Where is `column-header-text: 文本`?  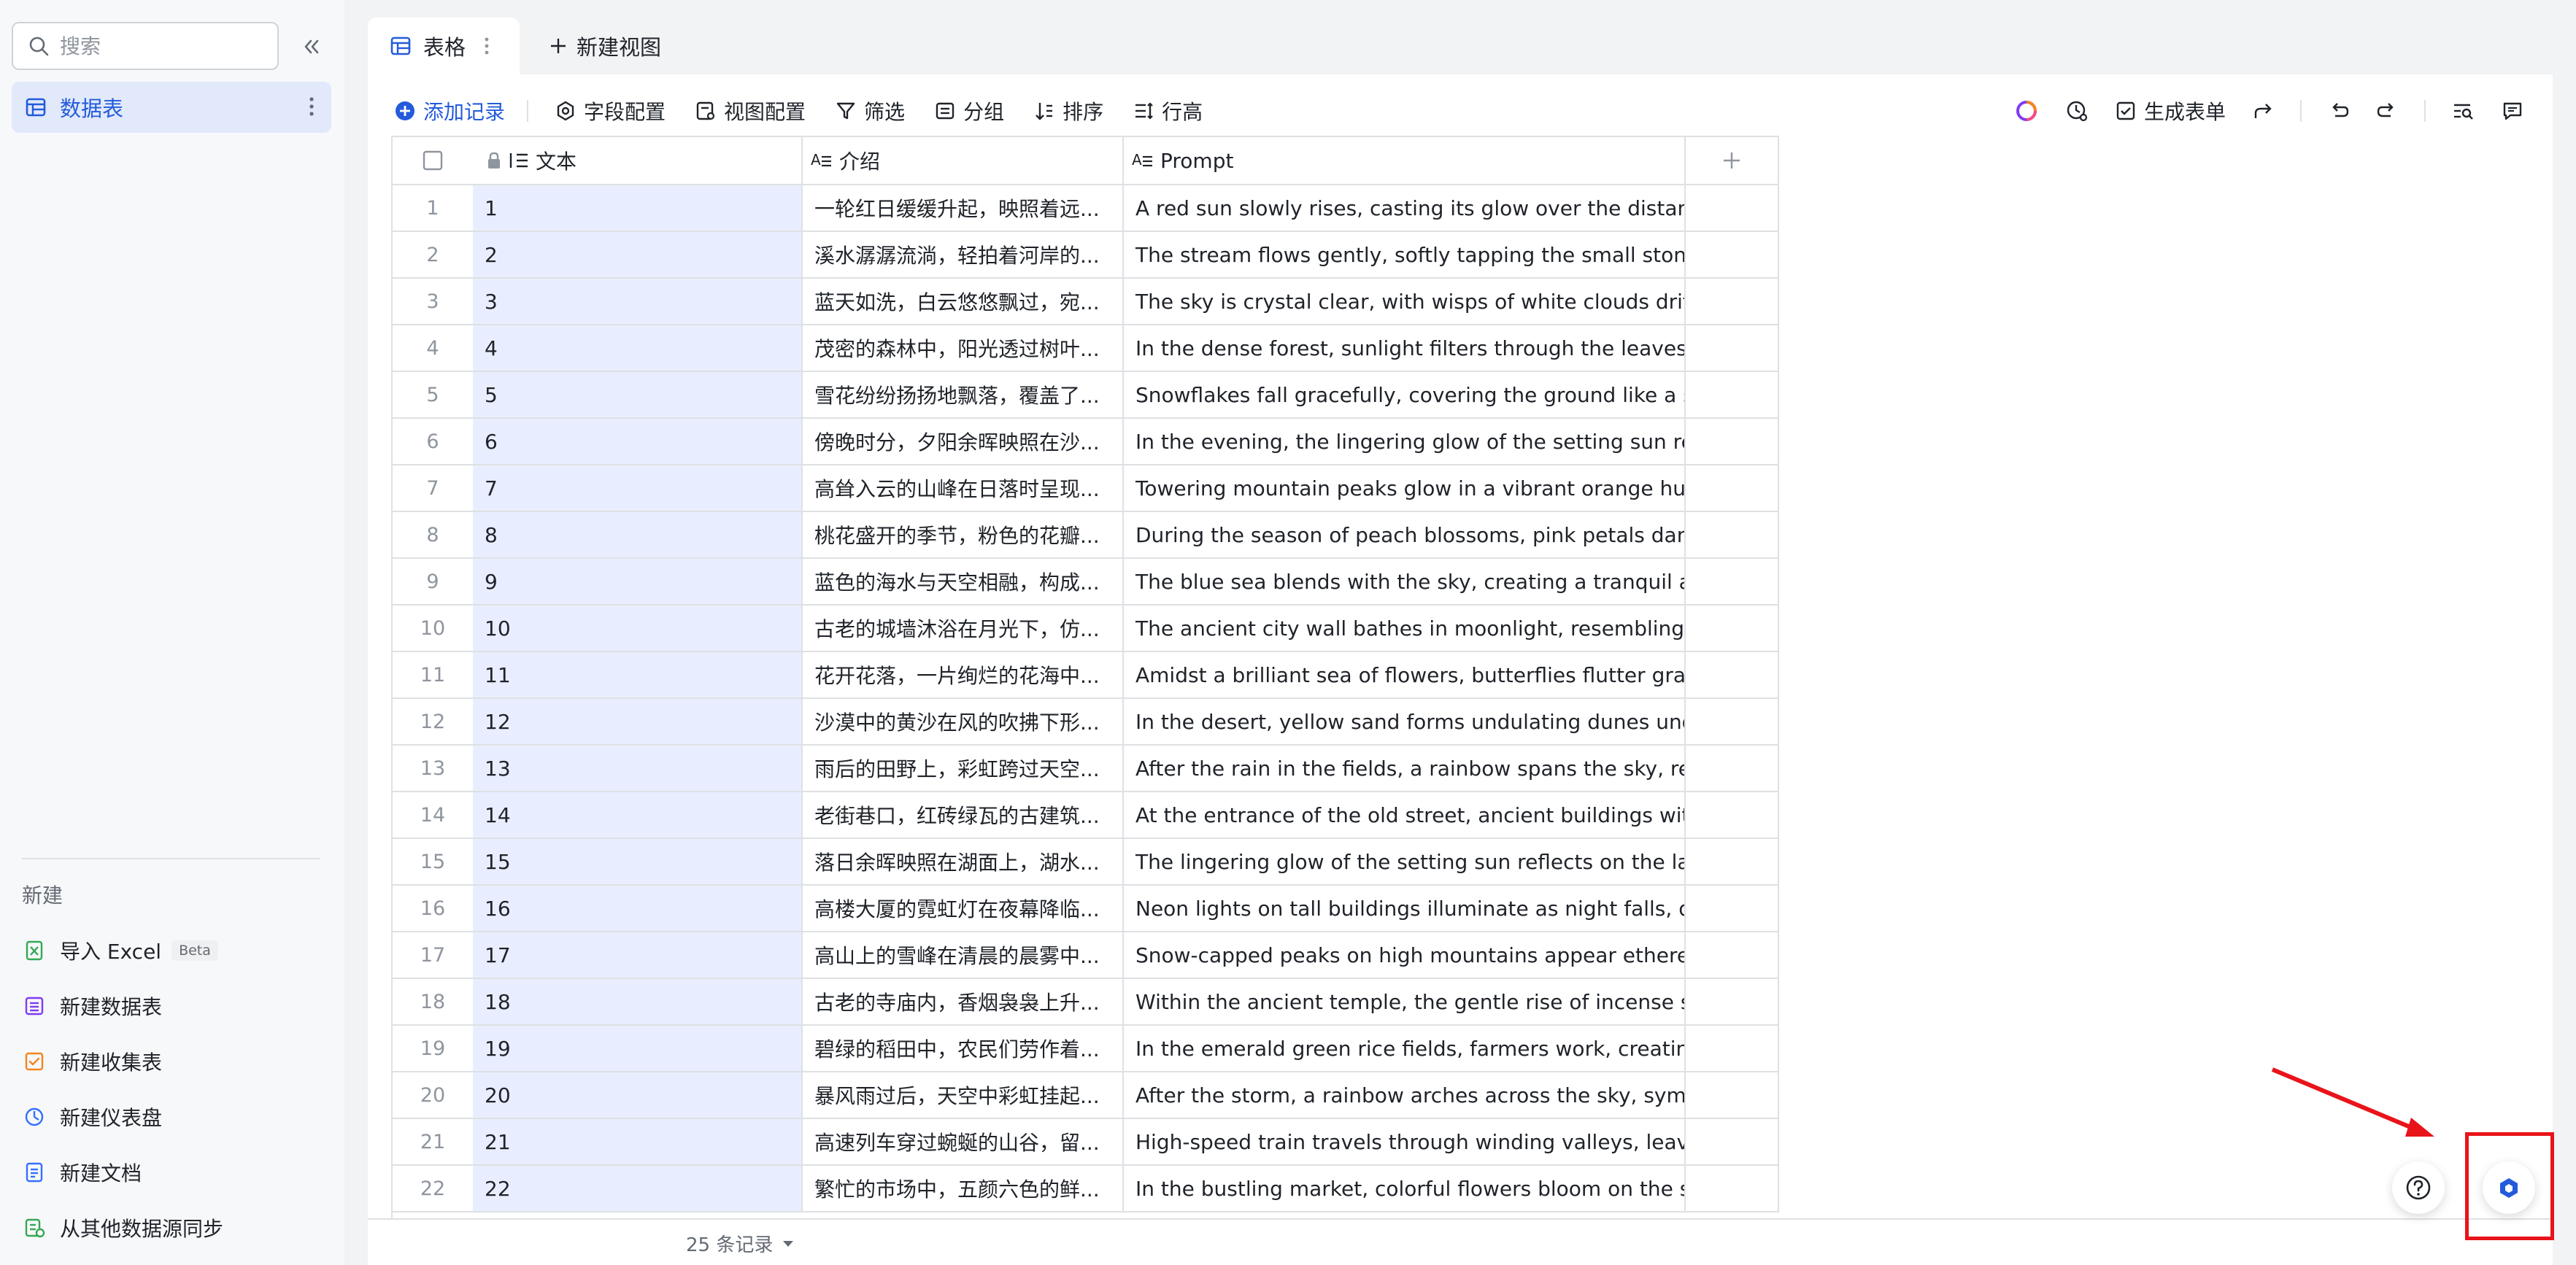 column-header-text: 文本 is located at coordinates (638, 161).